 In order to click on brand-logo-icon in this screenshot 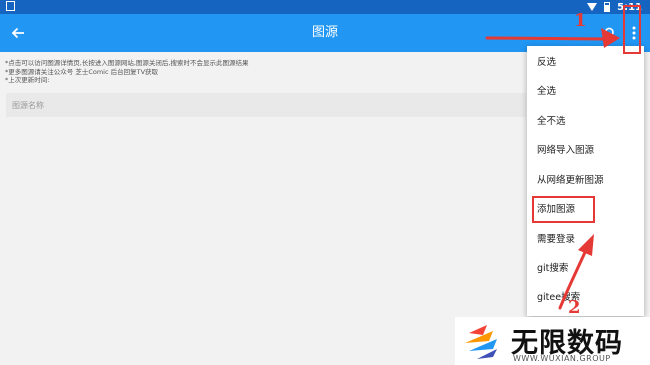, I will do `click(481, 342)`.